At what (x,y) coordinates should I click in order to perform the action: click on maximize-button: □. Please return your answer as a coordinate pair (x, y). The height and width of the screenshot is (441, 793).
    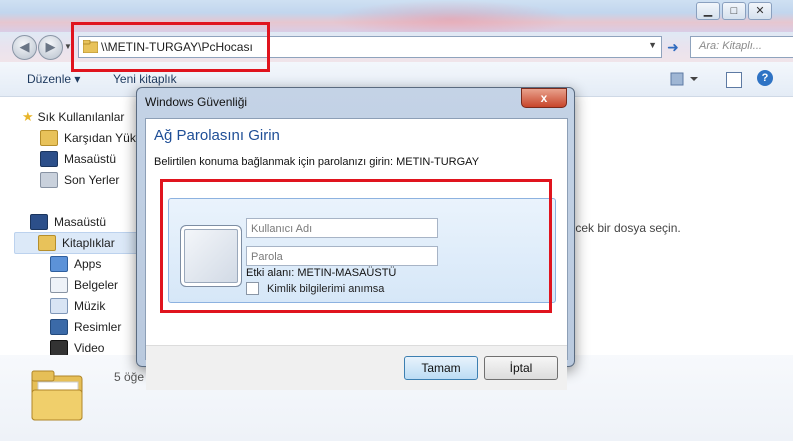
    Looking at the image, I should click on (734, 11).